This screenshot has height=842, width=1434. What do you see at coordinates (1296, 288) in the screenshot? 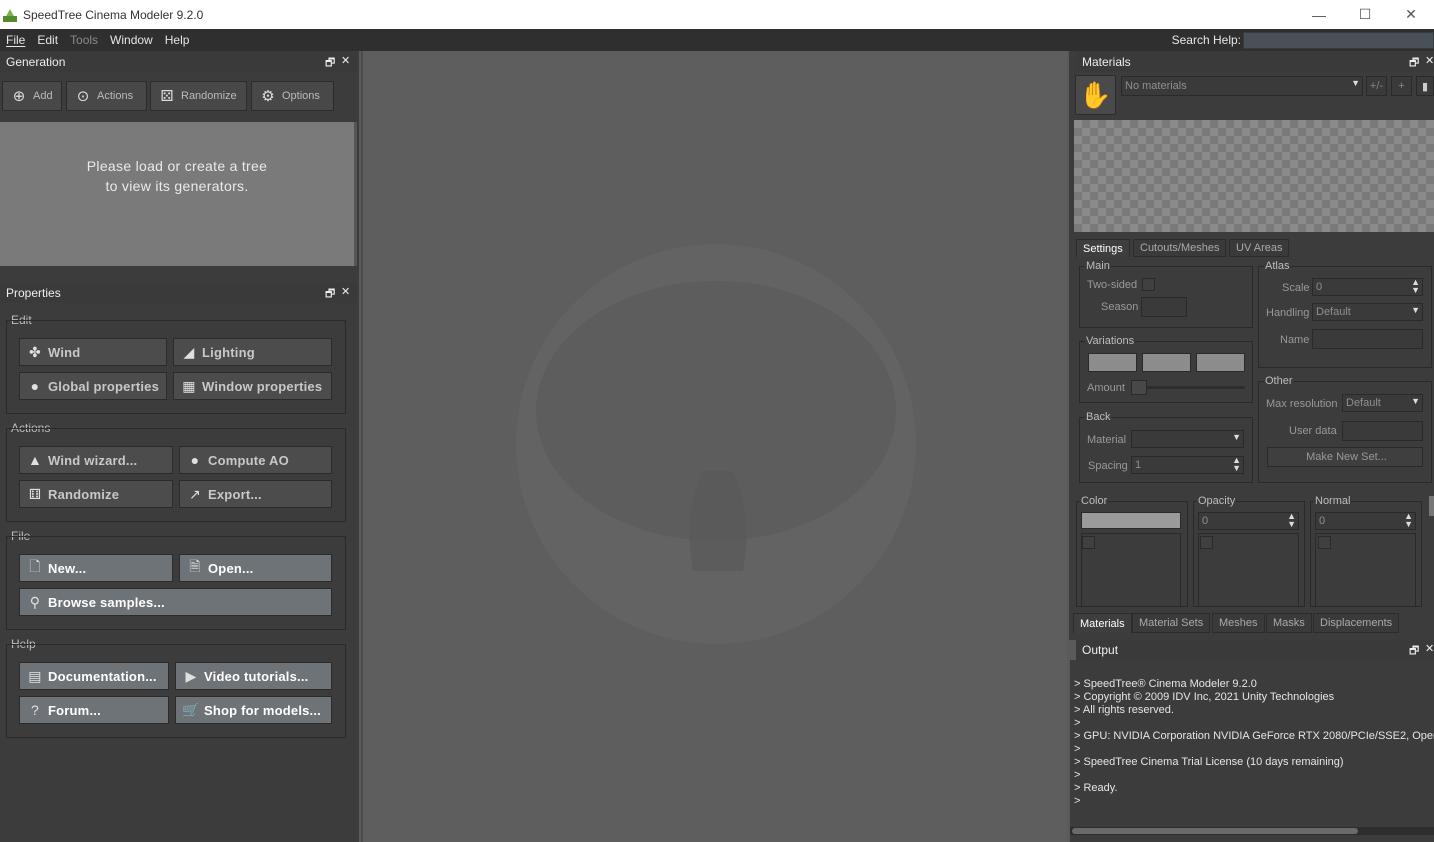
I see `scale-label: Scale` at bounding box center [1296, 288].